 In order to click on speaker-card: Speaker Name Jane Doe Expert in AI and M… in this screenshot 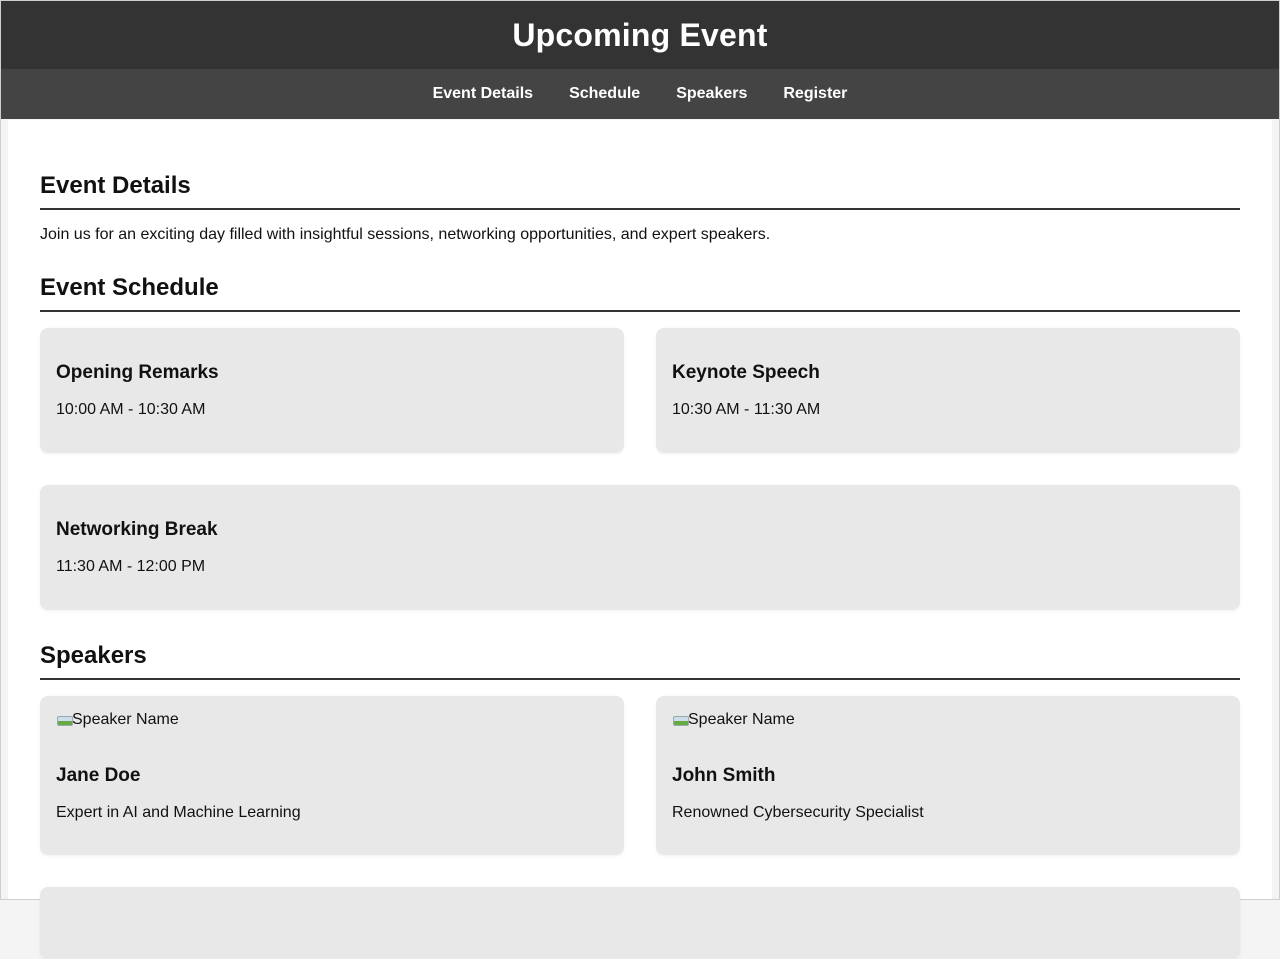, I will do `click(332, 775)`.